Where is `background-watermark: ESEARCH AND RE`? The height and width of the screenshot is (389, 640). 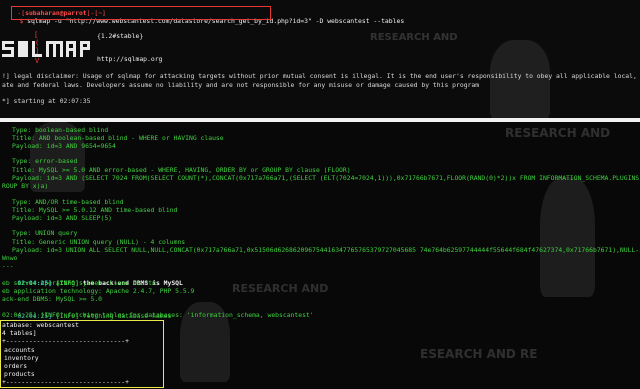 background-watermark: ESEARCH AND RE is located at coordinates (479, 354).